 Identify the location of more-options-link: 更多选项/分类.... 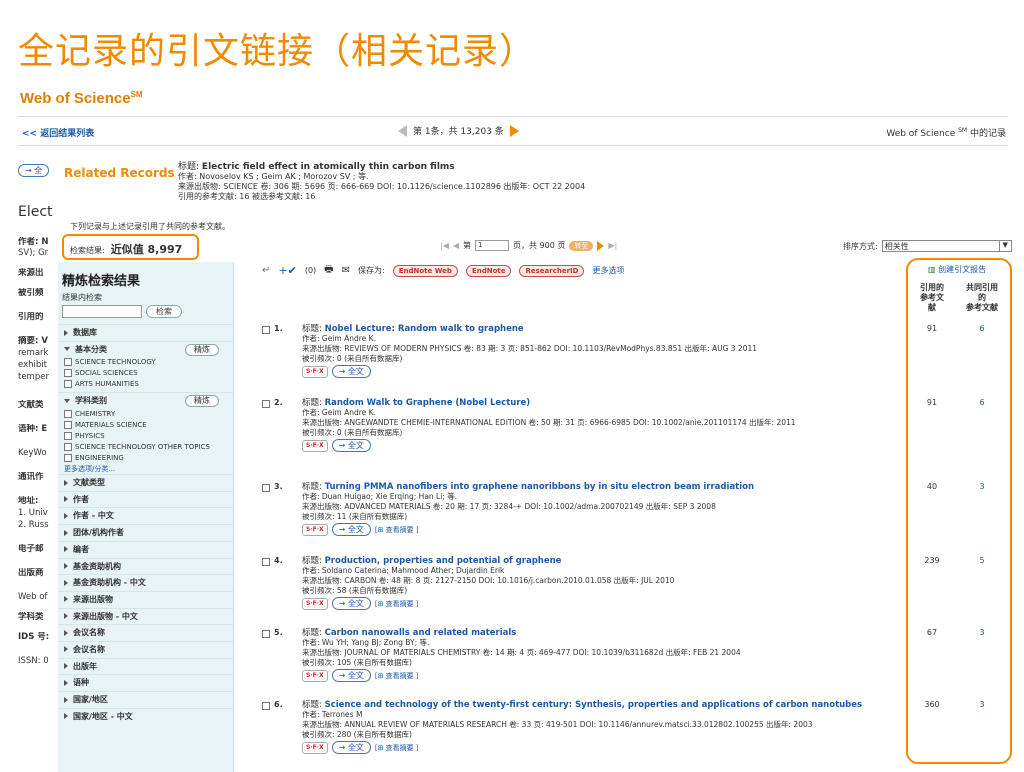
(145, 469).